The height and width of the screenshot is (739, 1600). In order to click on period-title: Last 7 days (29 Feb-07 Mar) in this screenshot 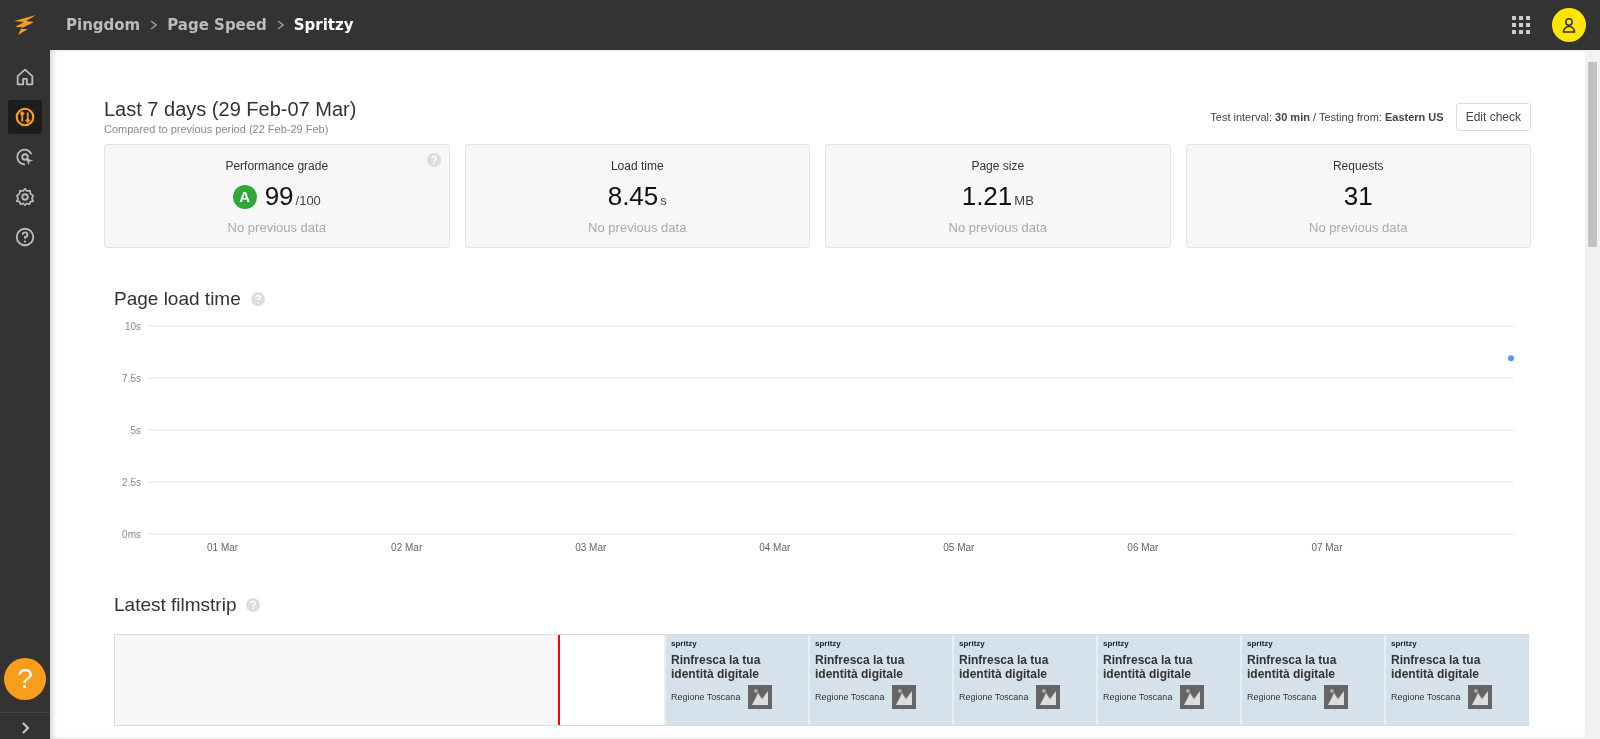, I will do `click(230, 109)`.